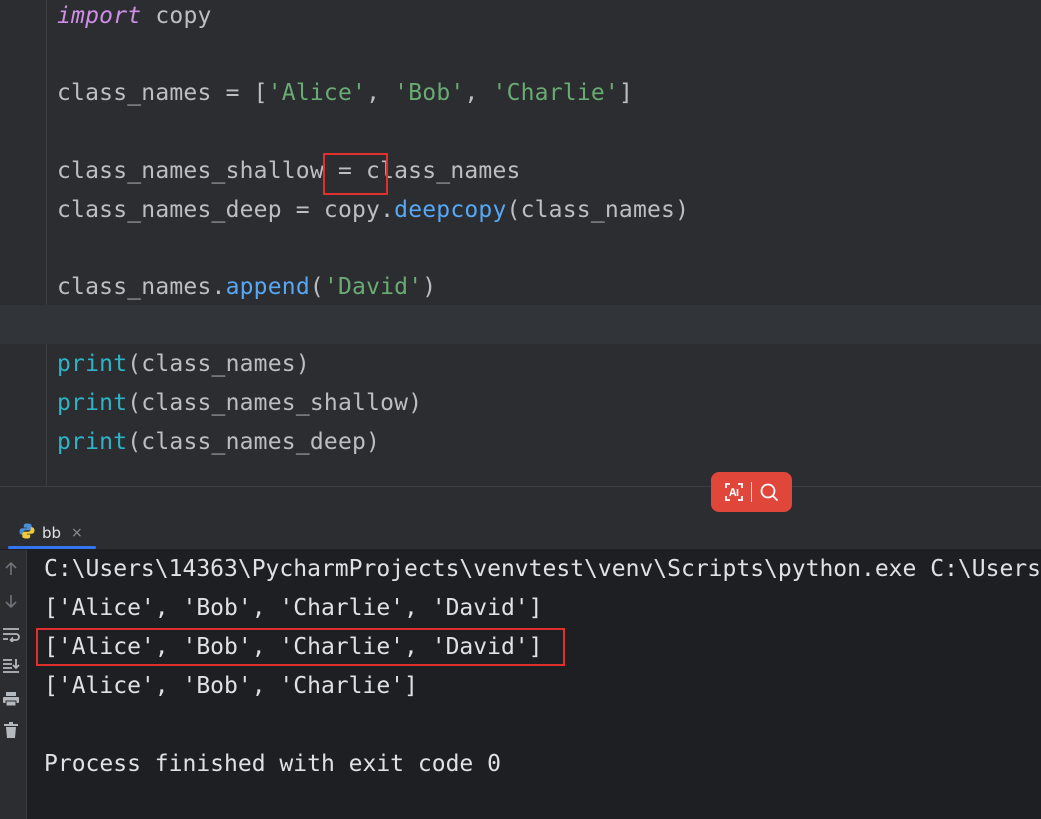  I want to click on code-line-3: class_names_shallow = class_names, so click(289, 171).